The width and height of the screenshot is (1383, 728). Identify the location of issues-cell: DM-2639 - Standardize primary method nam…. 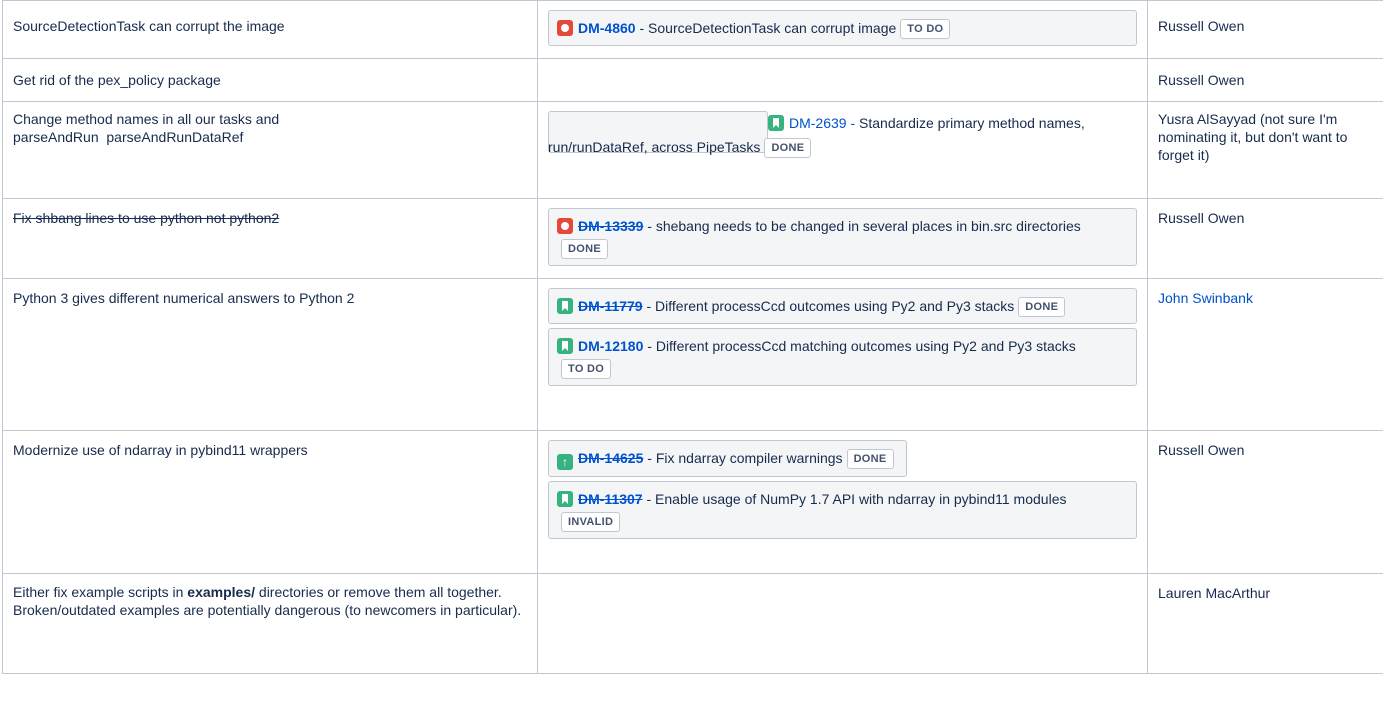
(842, 150).